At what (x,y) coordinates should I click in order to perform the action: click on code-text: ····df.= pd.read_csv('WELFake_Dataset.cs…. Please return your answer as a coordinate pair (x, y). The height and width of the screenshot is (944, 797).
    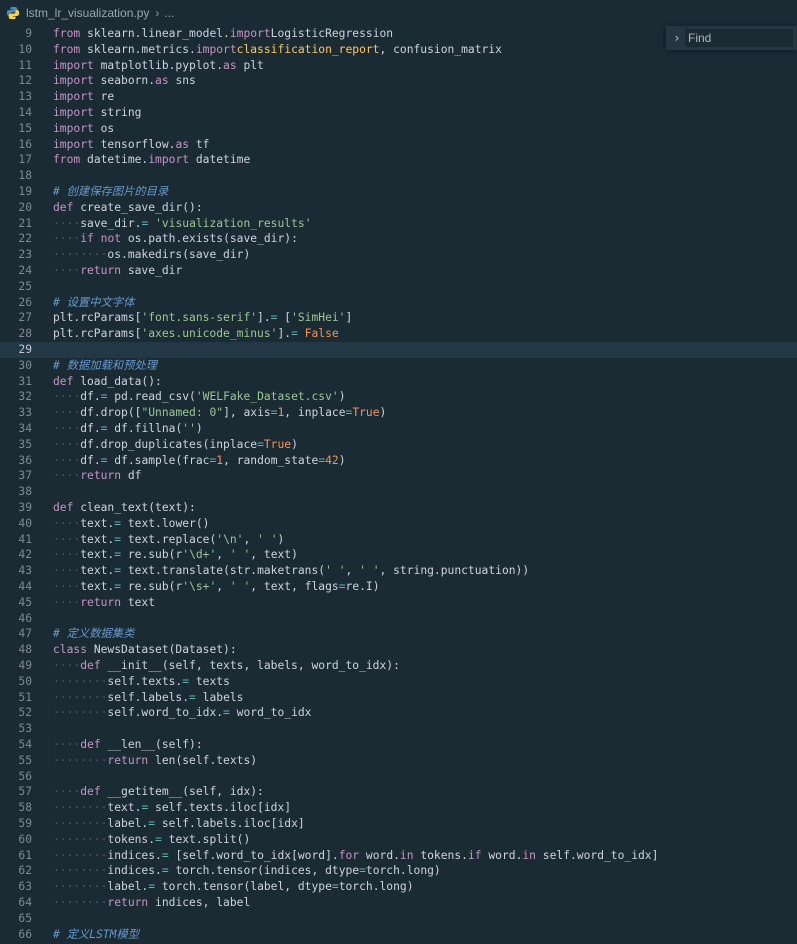
    Looking at the image, I should click on (199, 397).